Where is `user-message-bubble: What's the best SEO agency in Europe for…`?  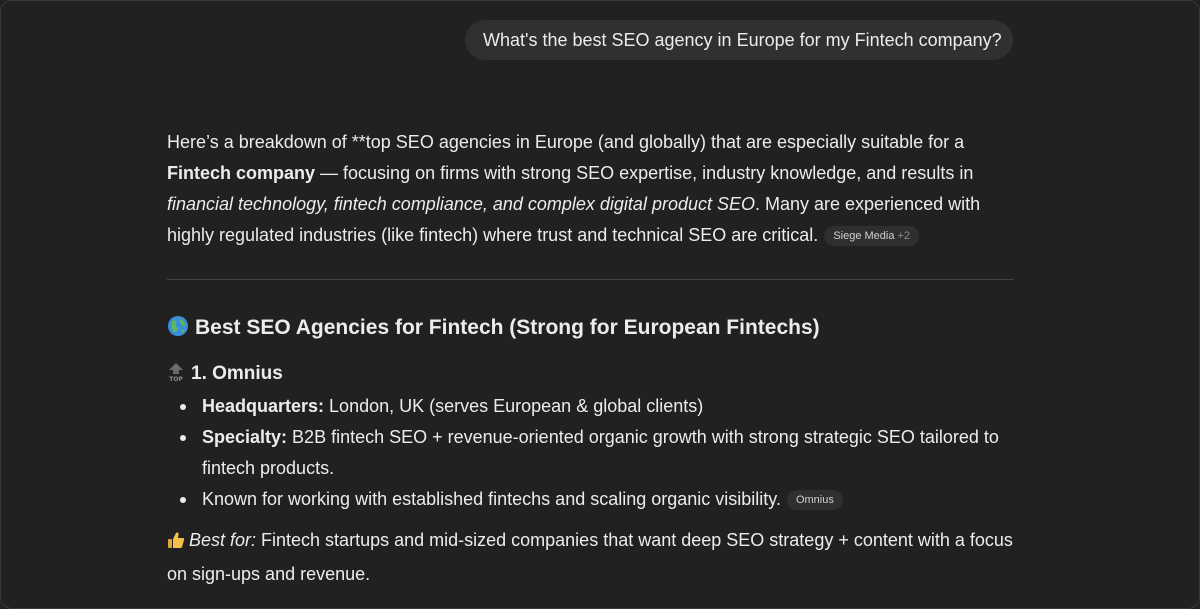
user-message-bubble: What's the best SEO agency in Europe for… is located at coordinates (739, 40).